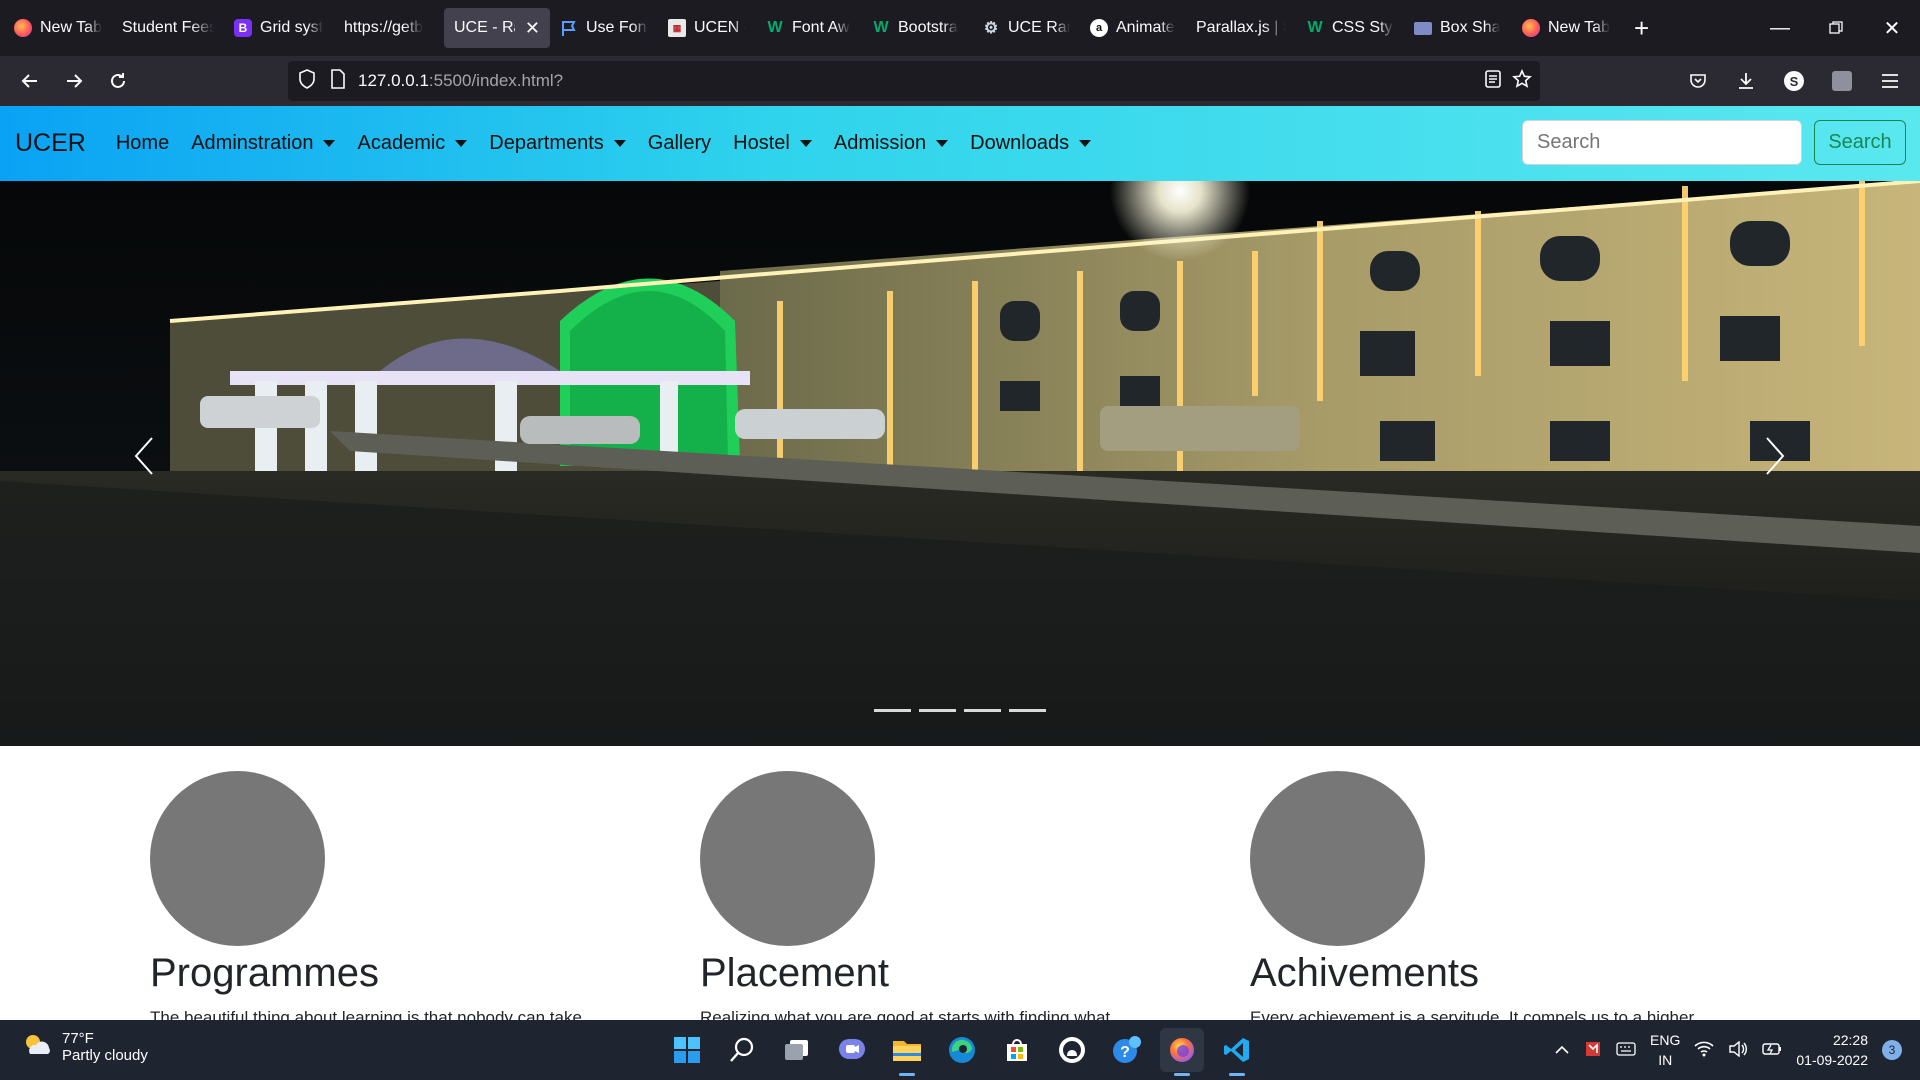  Describe the element at coordinates (279, 28) in the screenshot. I see `tab-grid-system: B Grid syst` at that location.